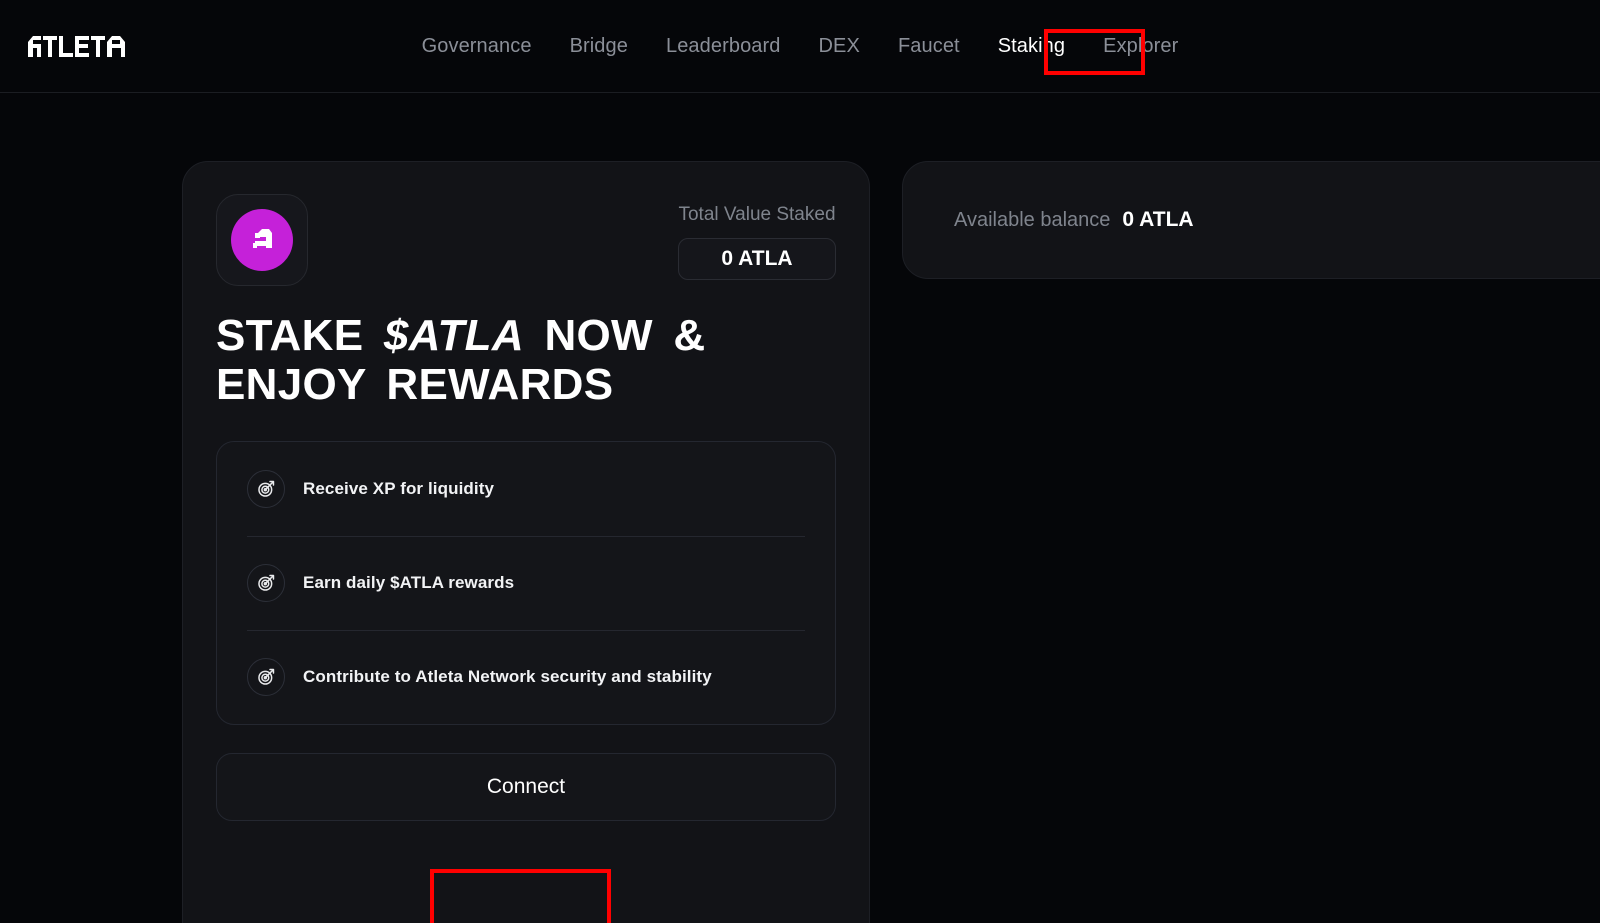  I want to click on headline-ticker: $ATLA, so click(453, 335).